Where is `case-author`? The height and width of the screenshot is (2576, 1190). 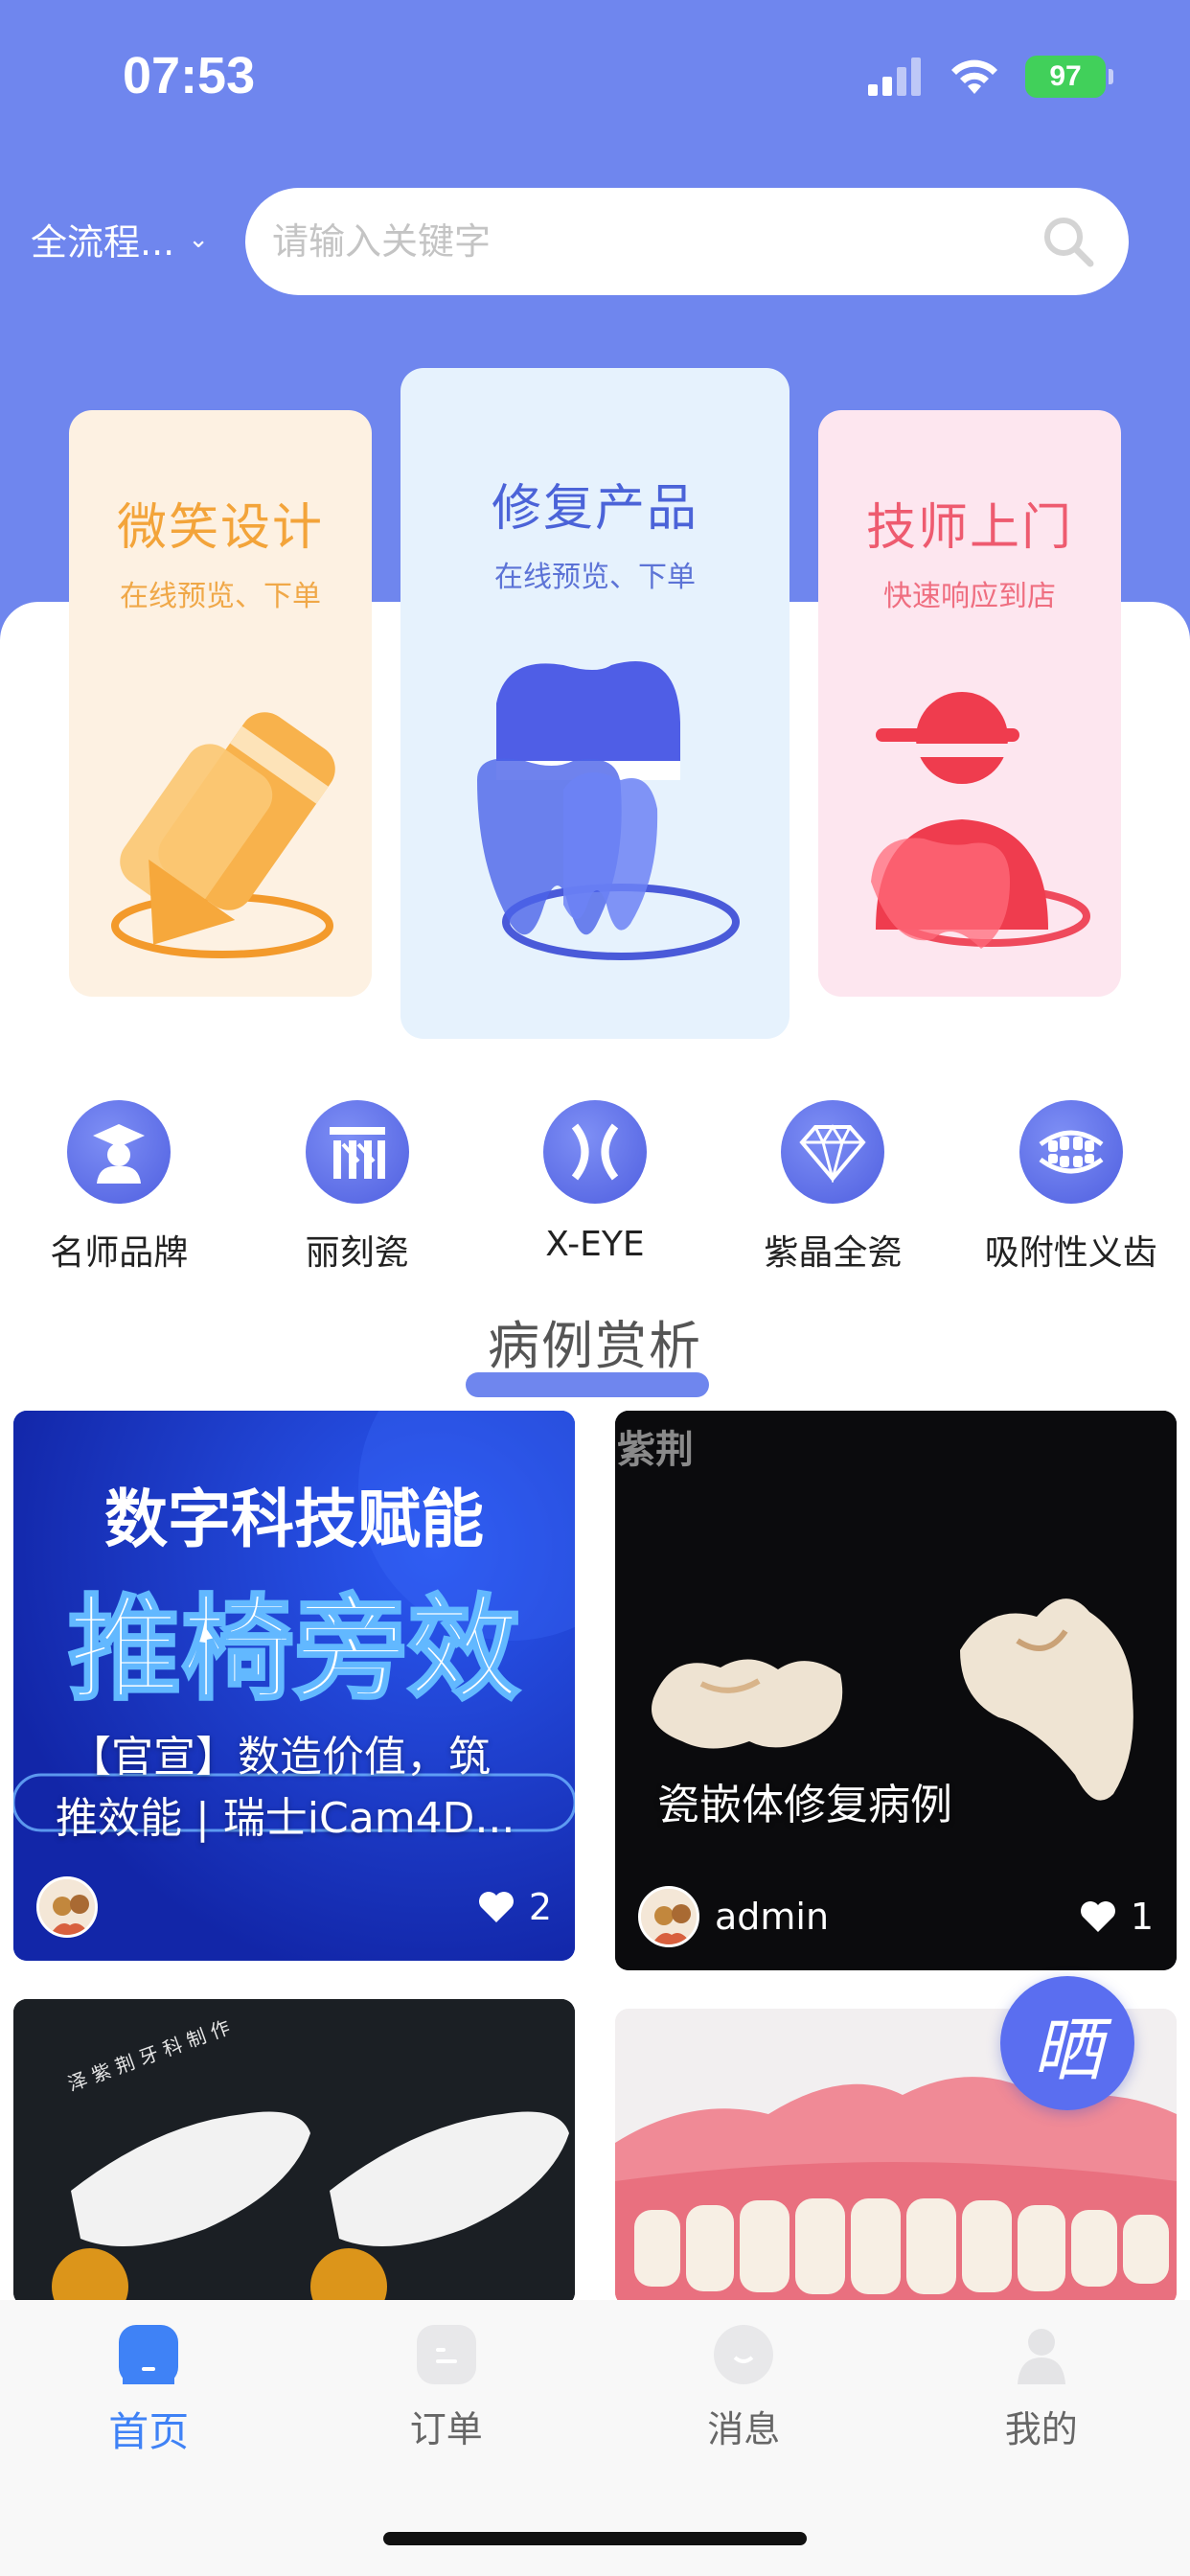
case-author is located at coordinates (74, 1907).